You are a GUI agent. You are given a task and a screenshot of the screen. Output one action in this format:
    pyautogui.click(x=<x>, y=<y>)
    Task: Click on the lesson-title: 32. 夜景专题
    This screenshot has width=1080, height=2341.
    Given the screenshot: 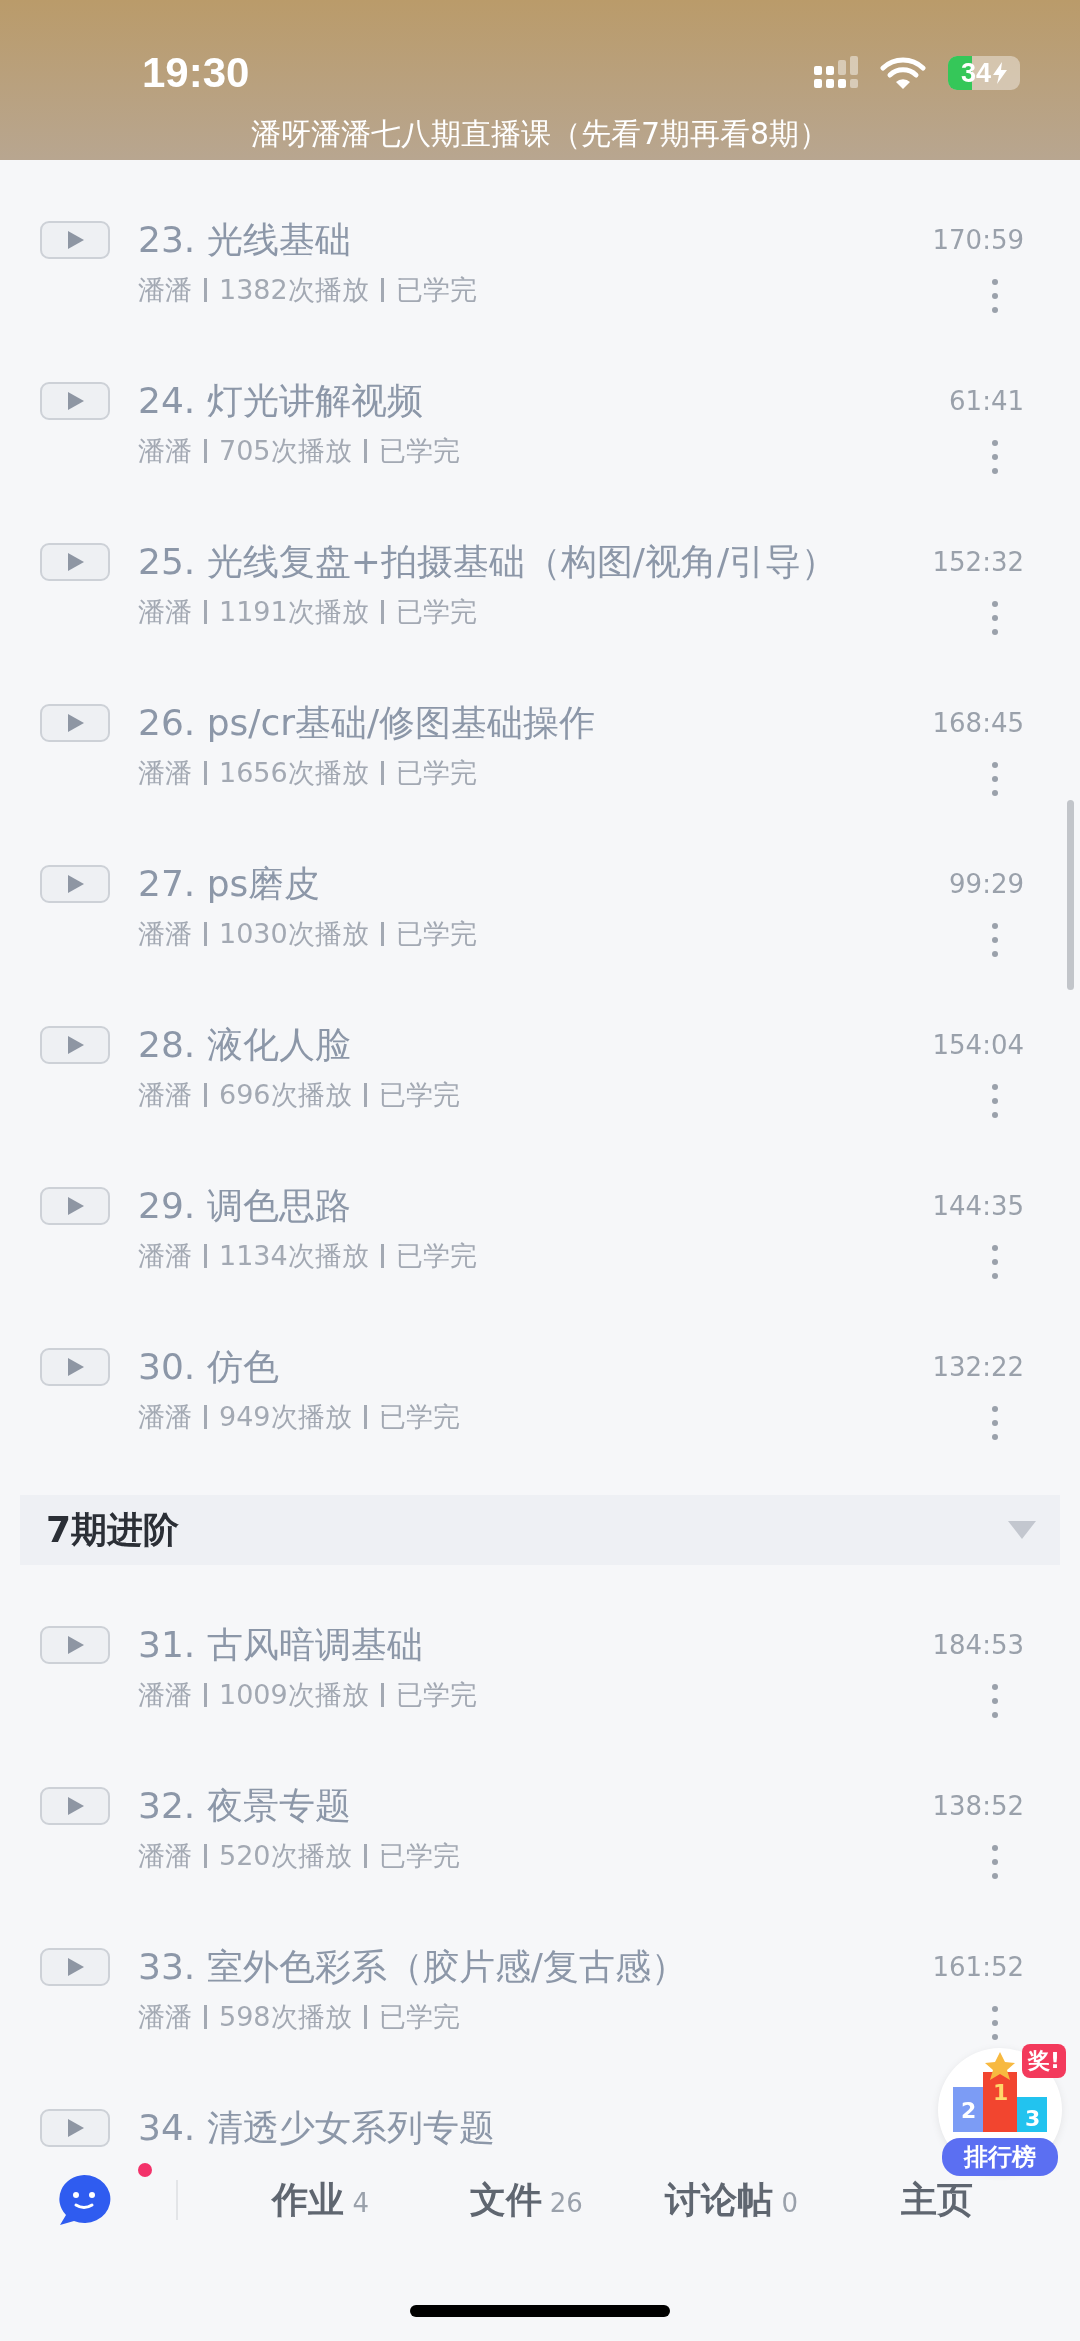 What is the action you would take?
    pyautogui.click(x=244, y=1806)
    